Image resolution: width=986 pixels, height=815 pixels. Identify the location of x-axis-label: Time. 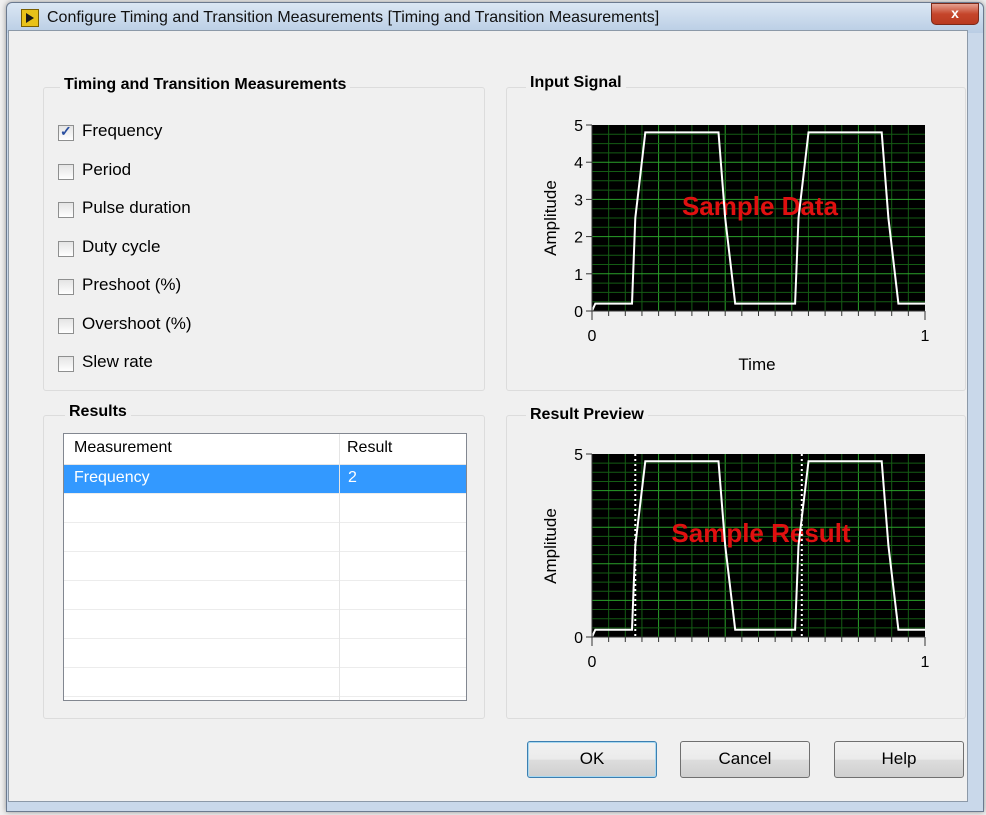
(756, 364).